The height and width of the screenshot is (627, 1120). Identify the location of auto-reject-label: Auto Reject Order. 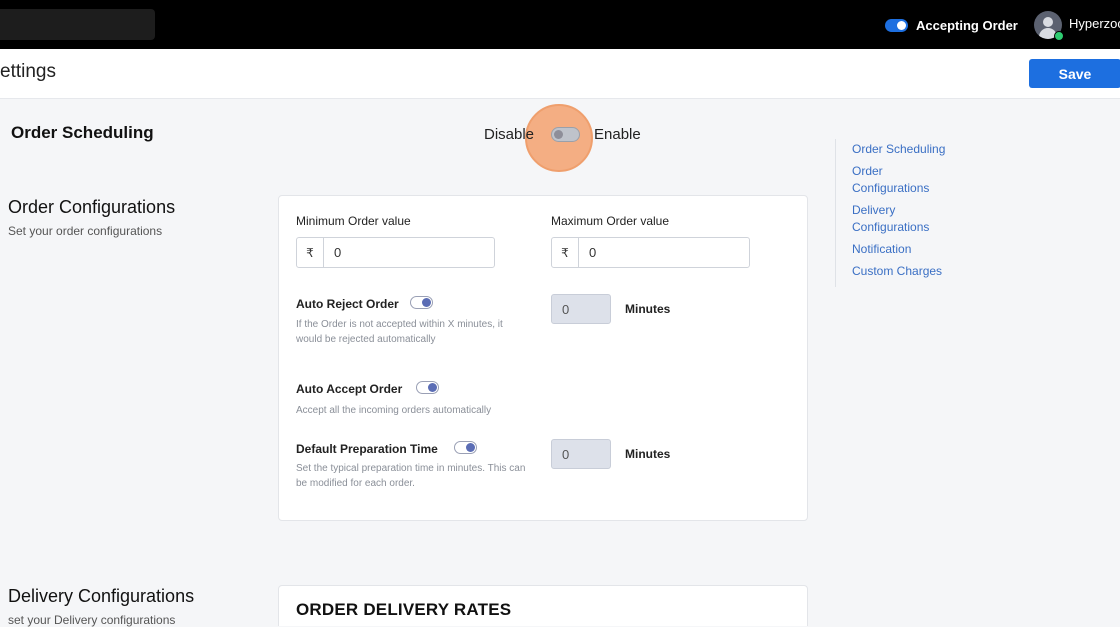
(347, 304).